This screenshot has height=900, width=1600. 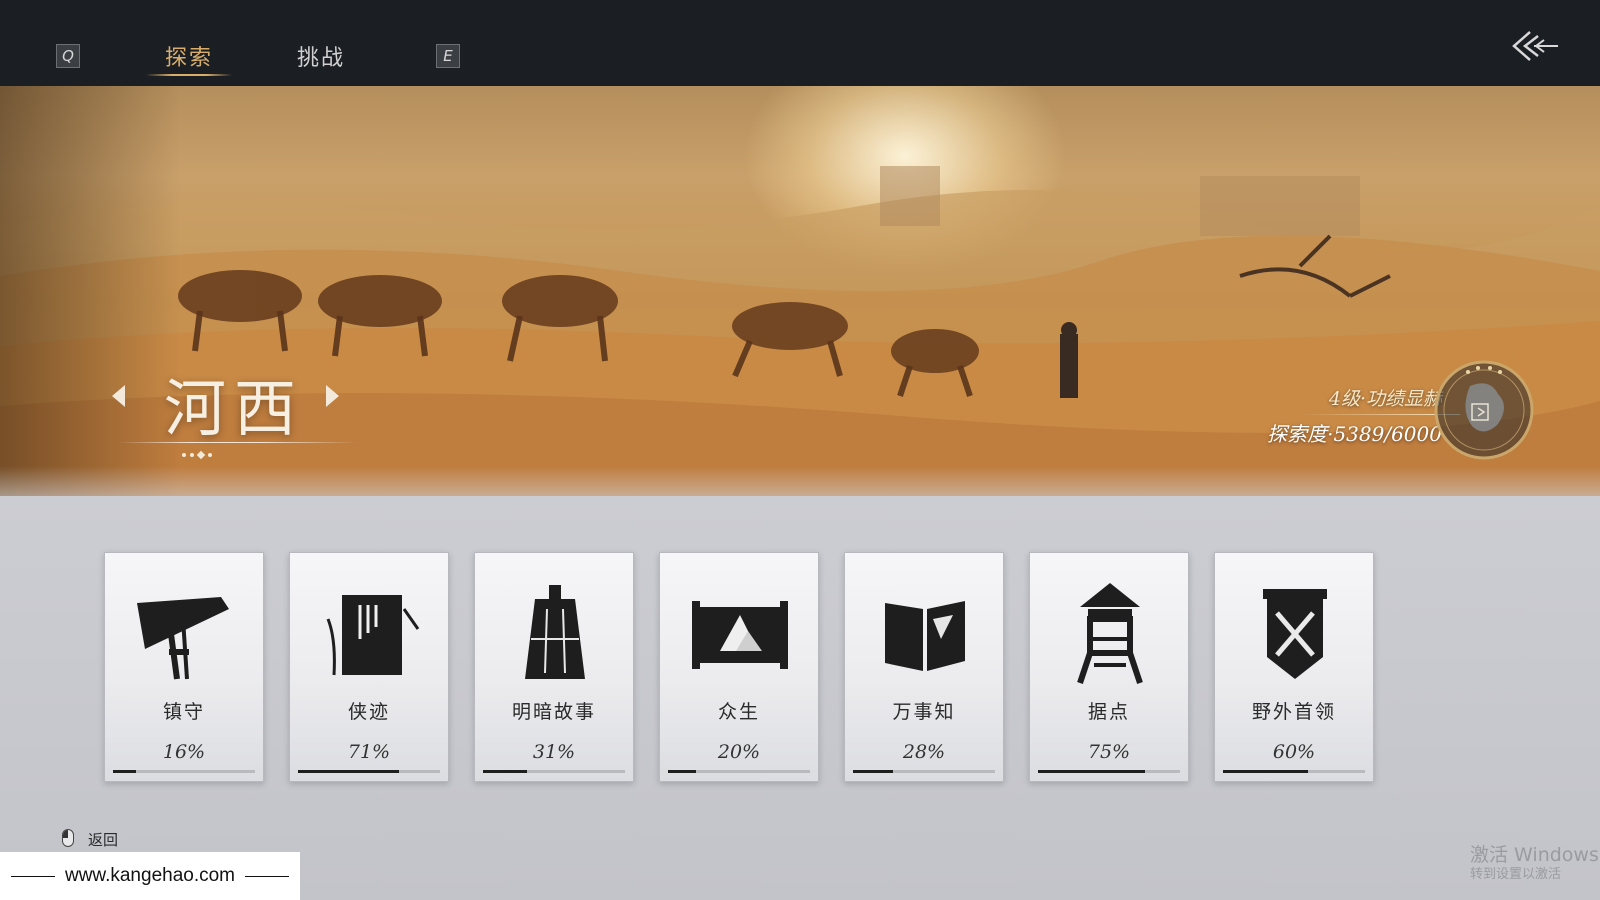 What do you see at coordinates (738, 712) in the screenshot?
I see `card-label: 众生` at bounding box center [738, 712].